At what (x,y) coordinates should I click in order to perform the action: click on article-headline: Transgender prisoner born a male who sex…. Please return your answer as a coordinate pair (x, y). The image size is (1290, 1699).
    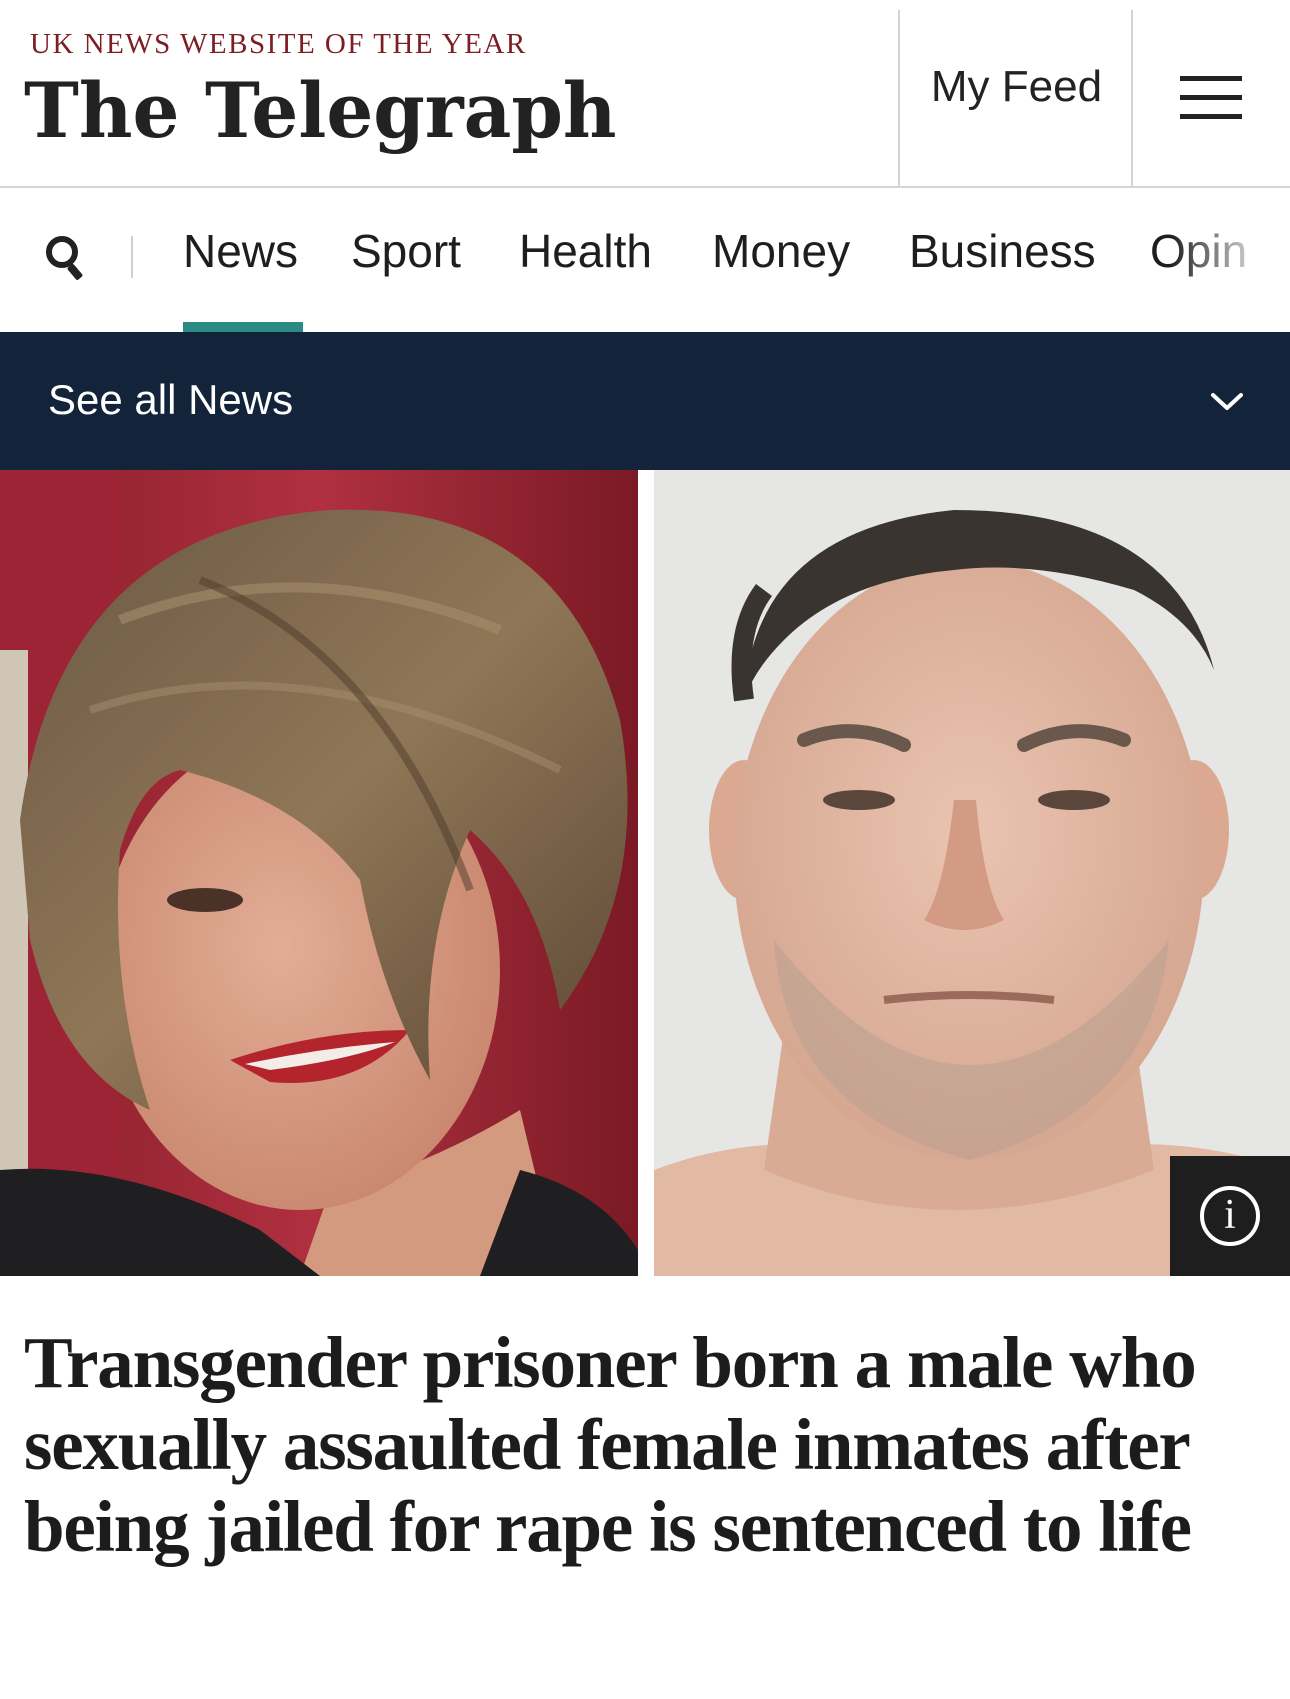
    Looking at the image, I should click on (649, 1445).